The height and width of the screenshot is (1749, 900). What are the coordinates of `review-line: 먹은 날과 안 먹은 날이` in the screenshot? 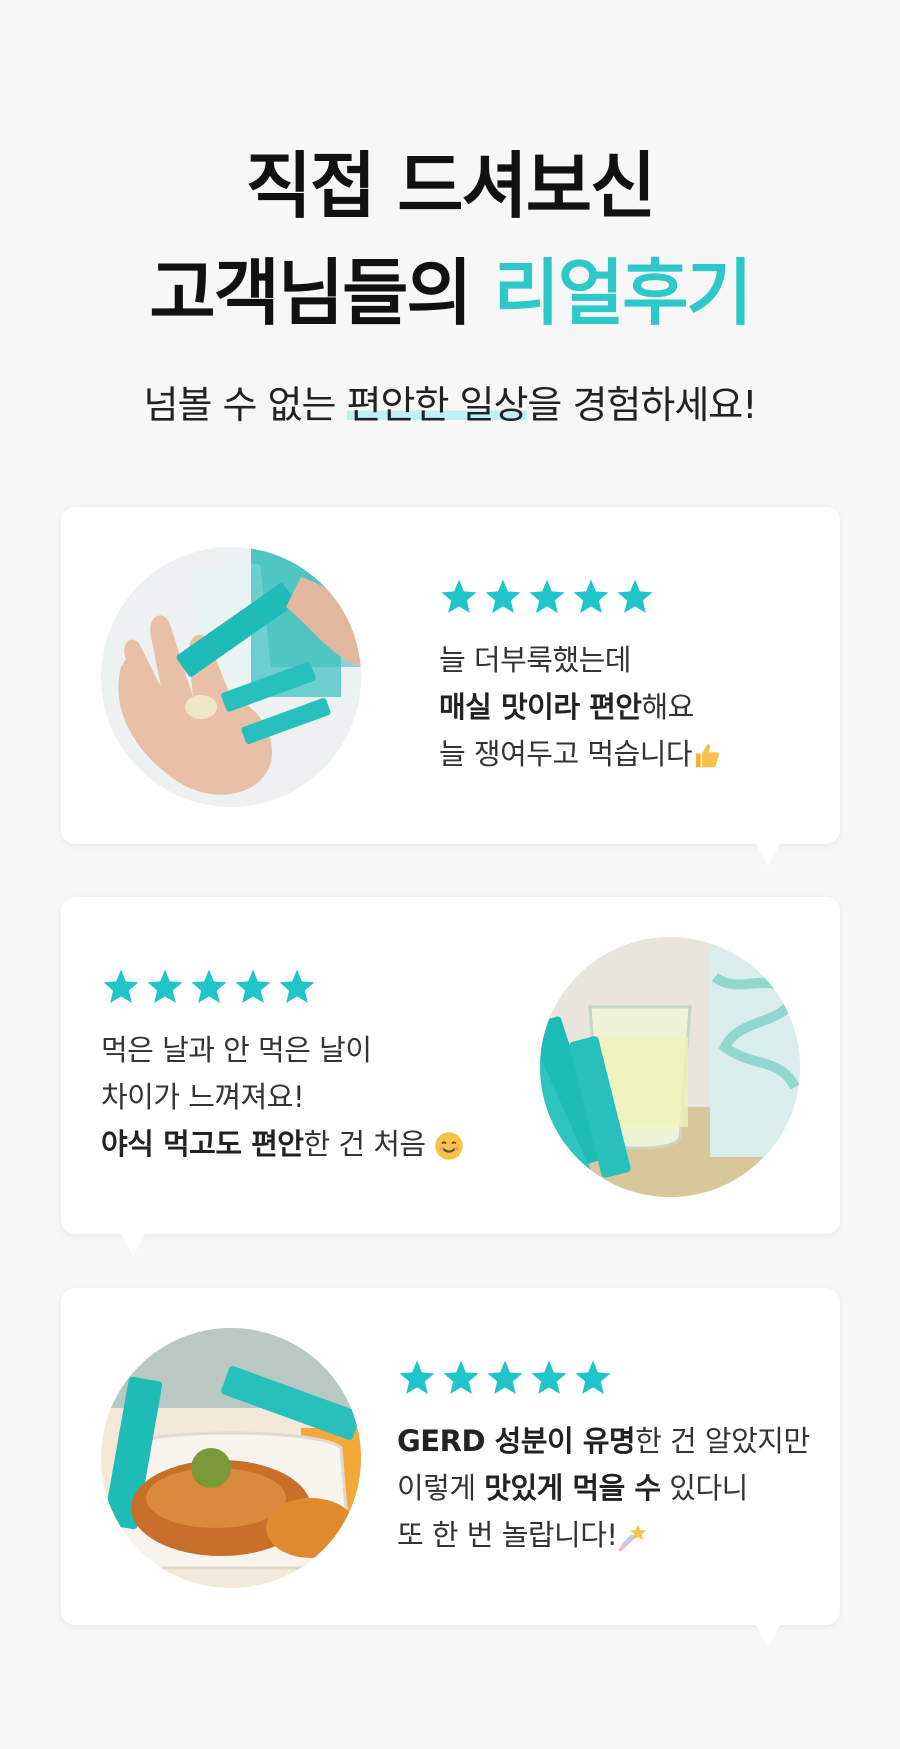 It's located at (282, 1050).